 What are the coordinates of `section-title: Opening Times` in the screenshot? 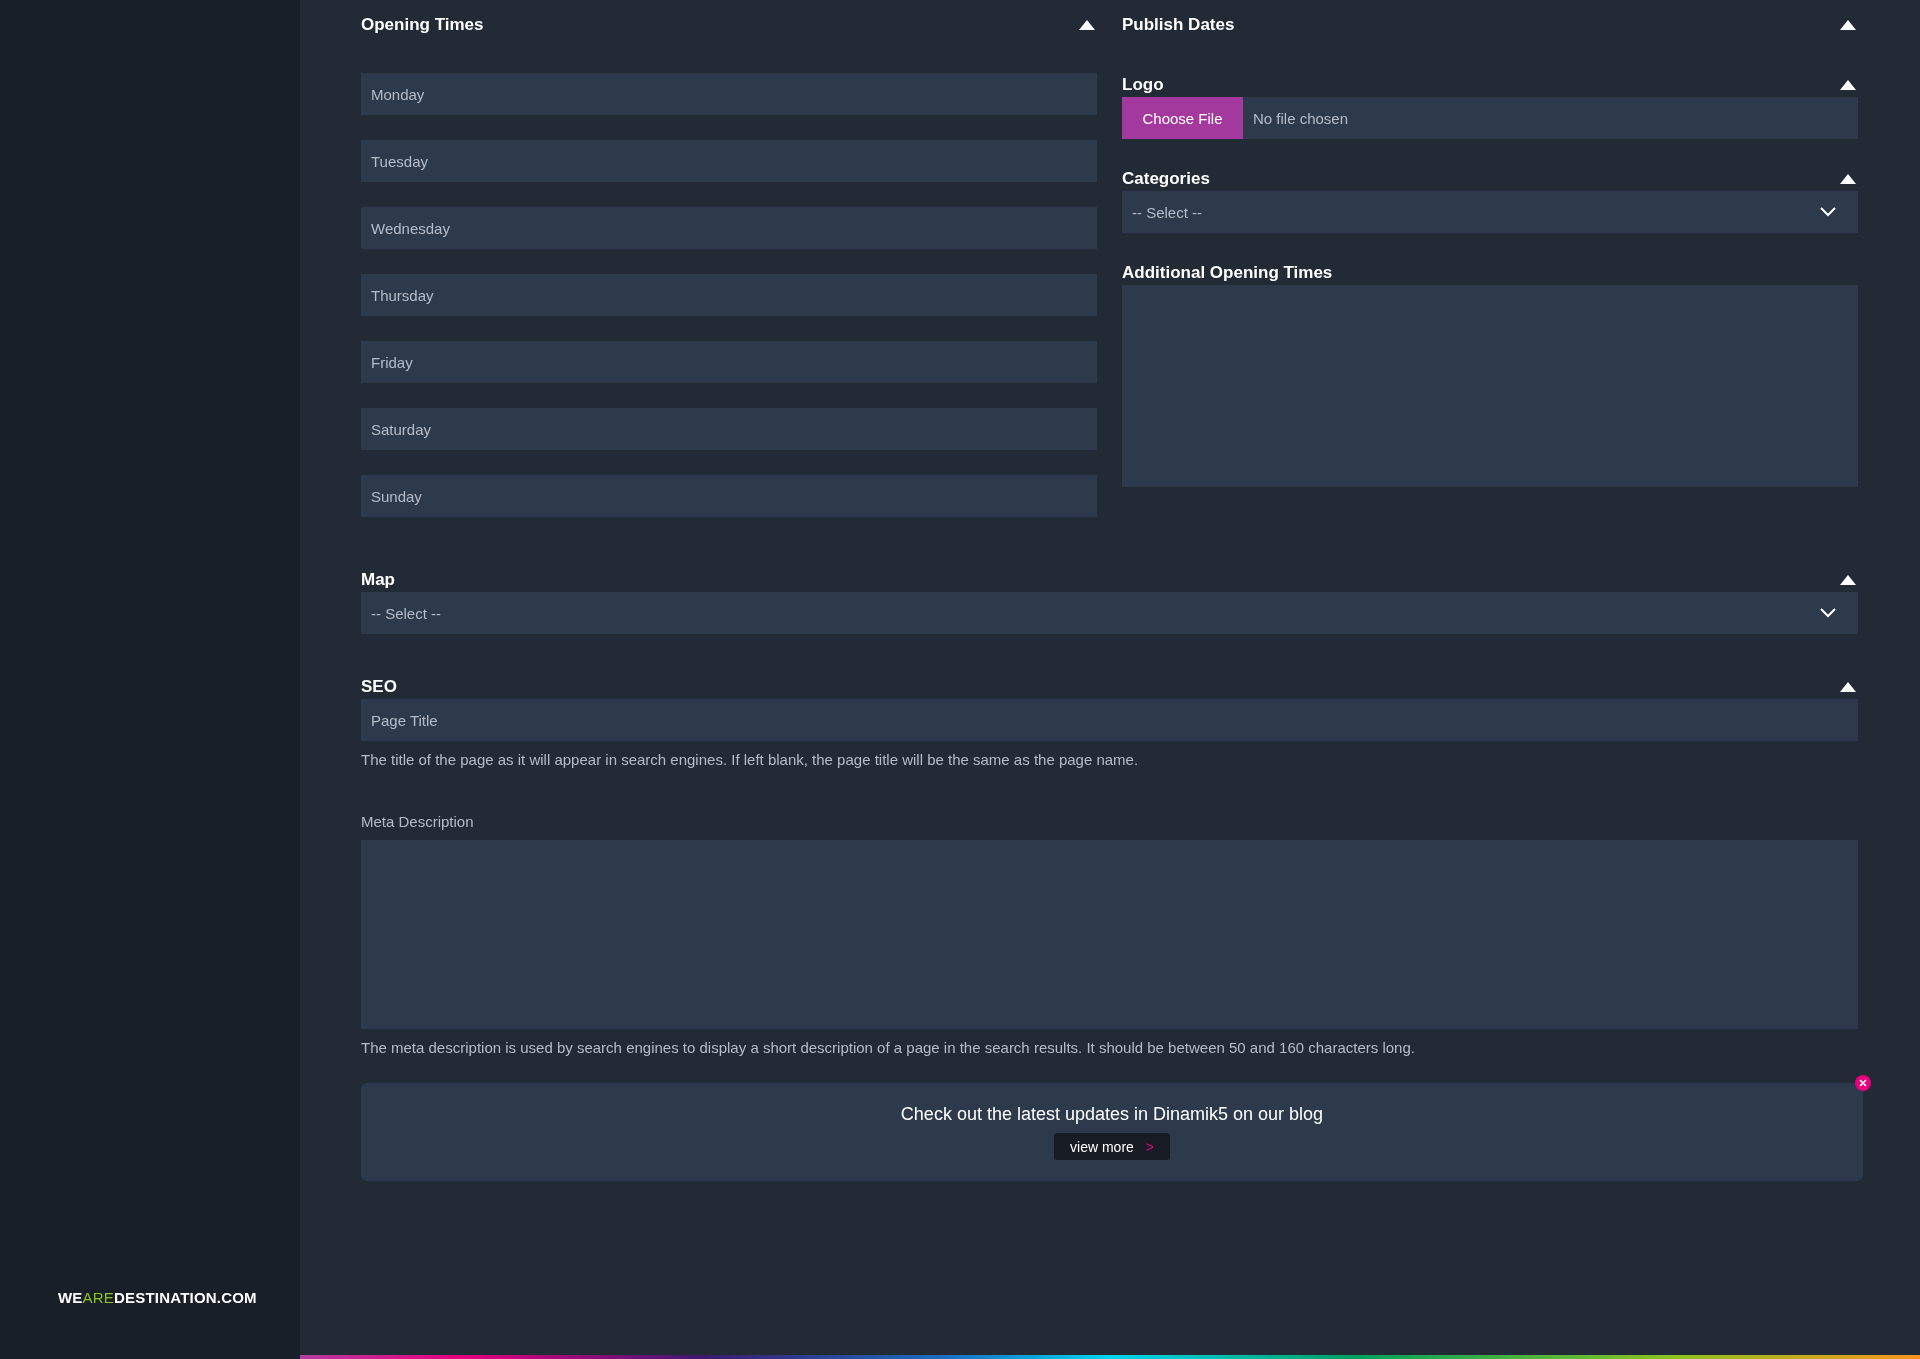 It's located at (422, 25).